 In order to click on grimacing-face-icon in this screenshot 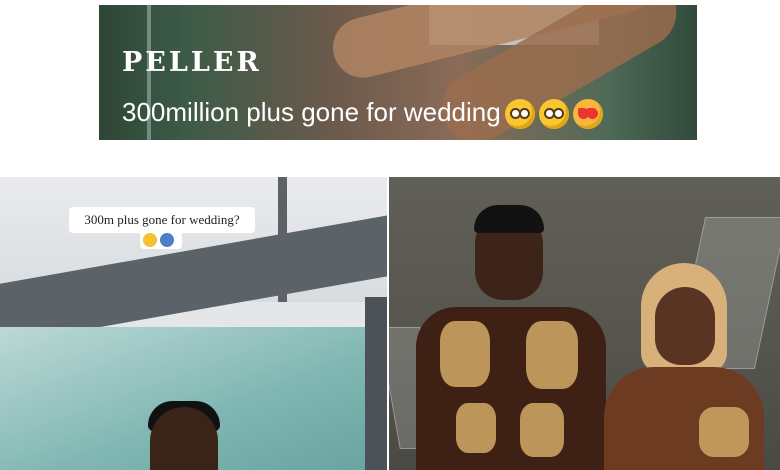, I will do `click(150, 240)`.